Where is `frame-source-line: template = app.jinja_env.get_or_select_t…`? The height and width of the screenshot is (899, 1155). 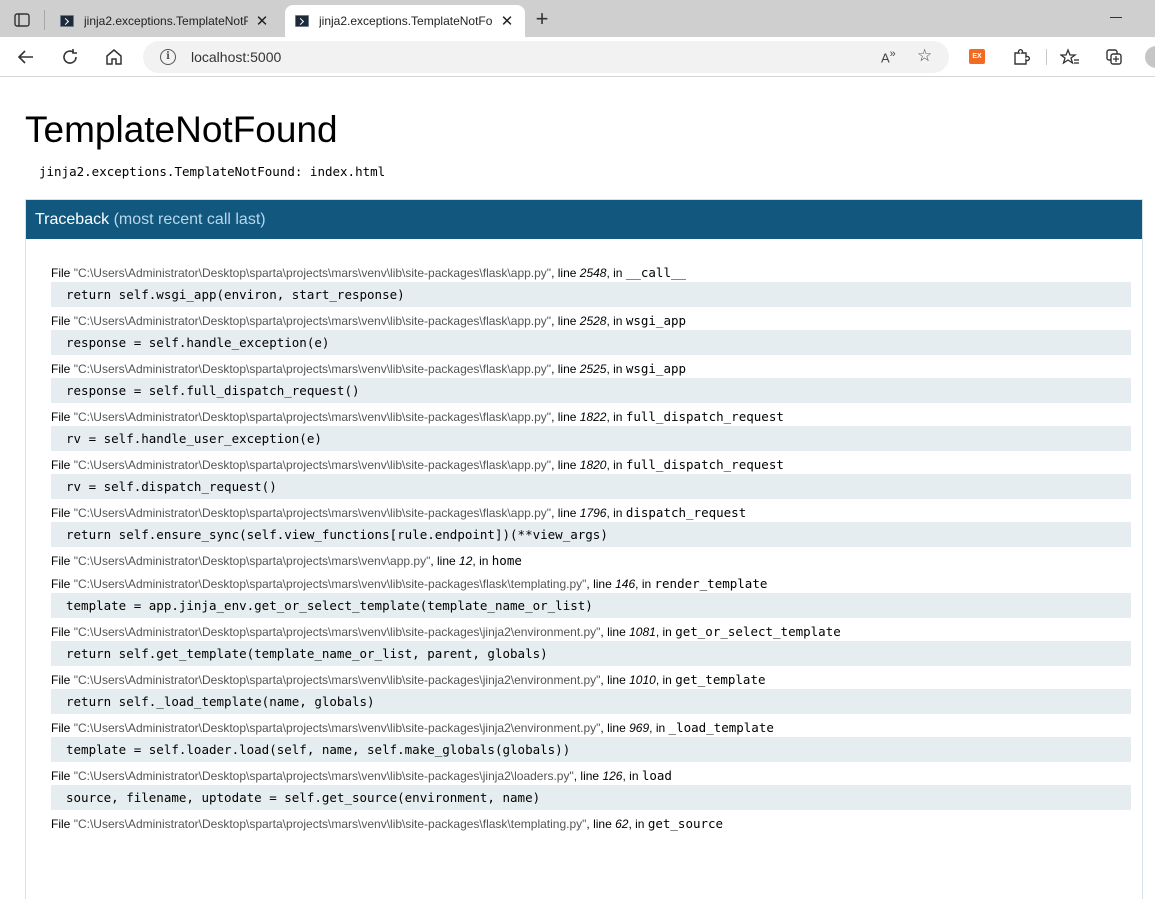
frame-source-line: template = app.jinja_env.get_or_select_t… is located at coordinates (591, 605).